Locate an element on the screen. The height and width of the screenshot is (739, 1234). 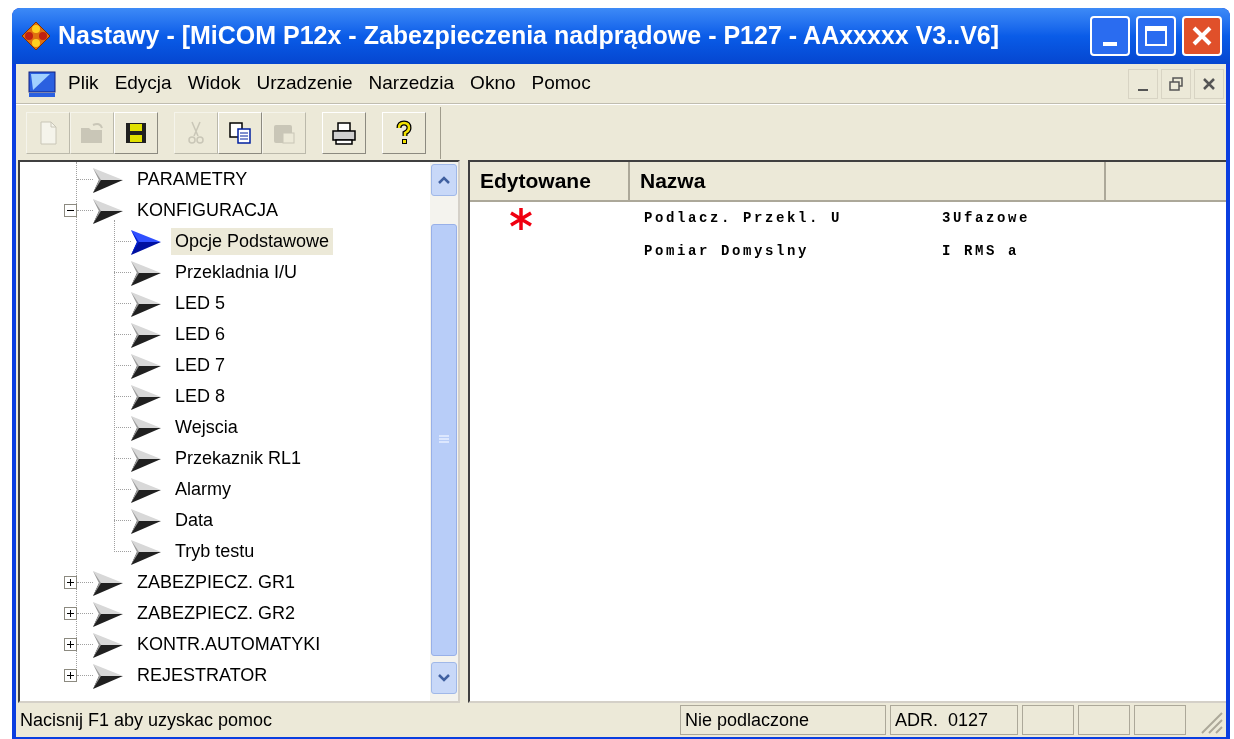
tree-item: LED 5 is located at coordinates (200, 303).